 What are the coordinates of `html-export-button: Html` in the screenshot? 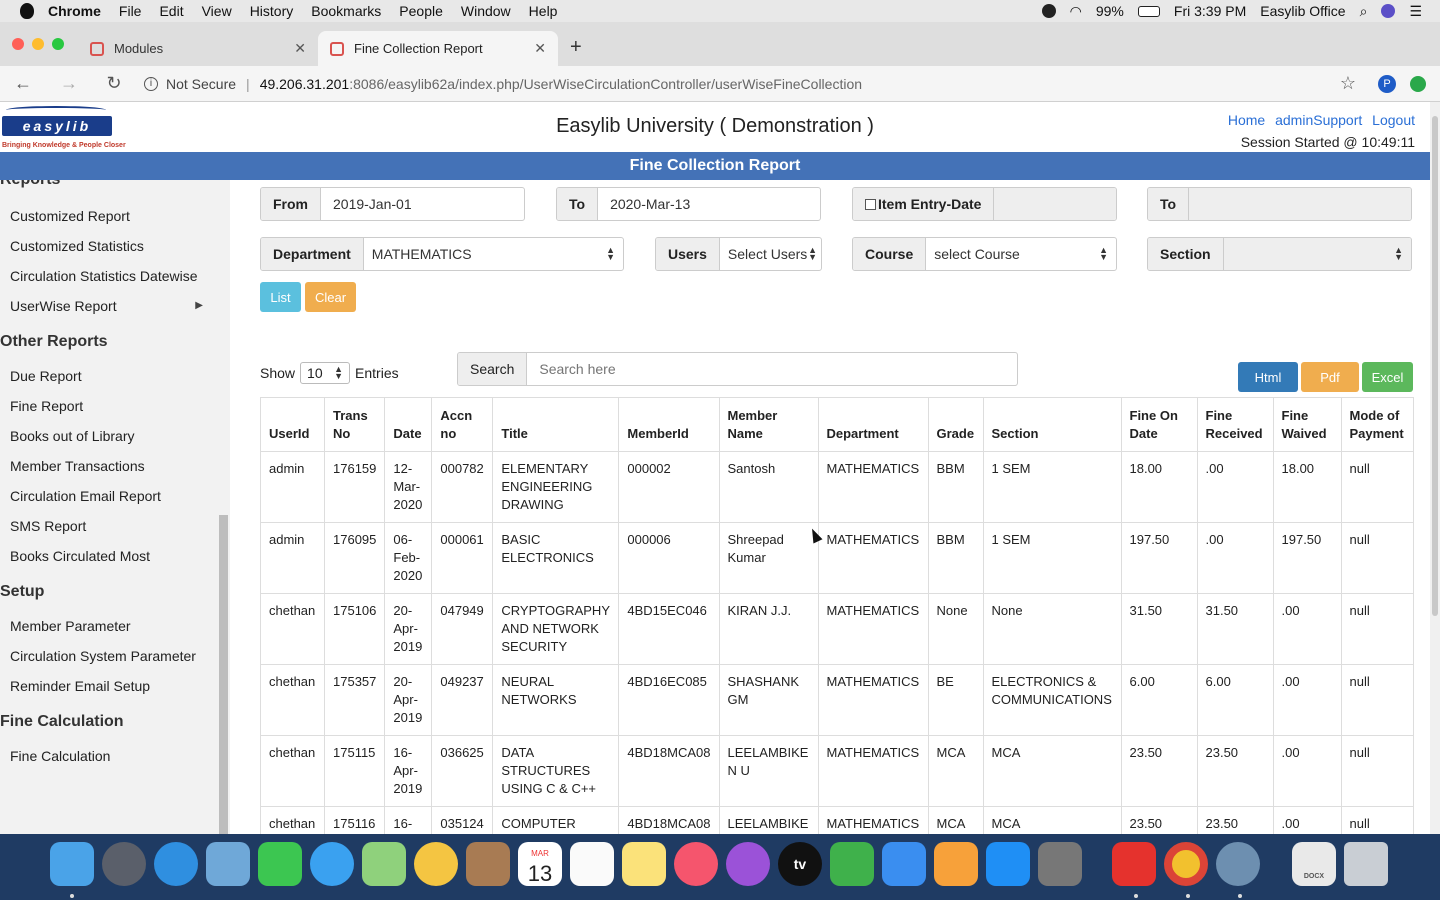 It's located at (1268, 377).